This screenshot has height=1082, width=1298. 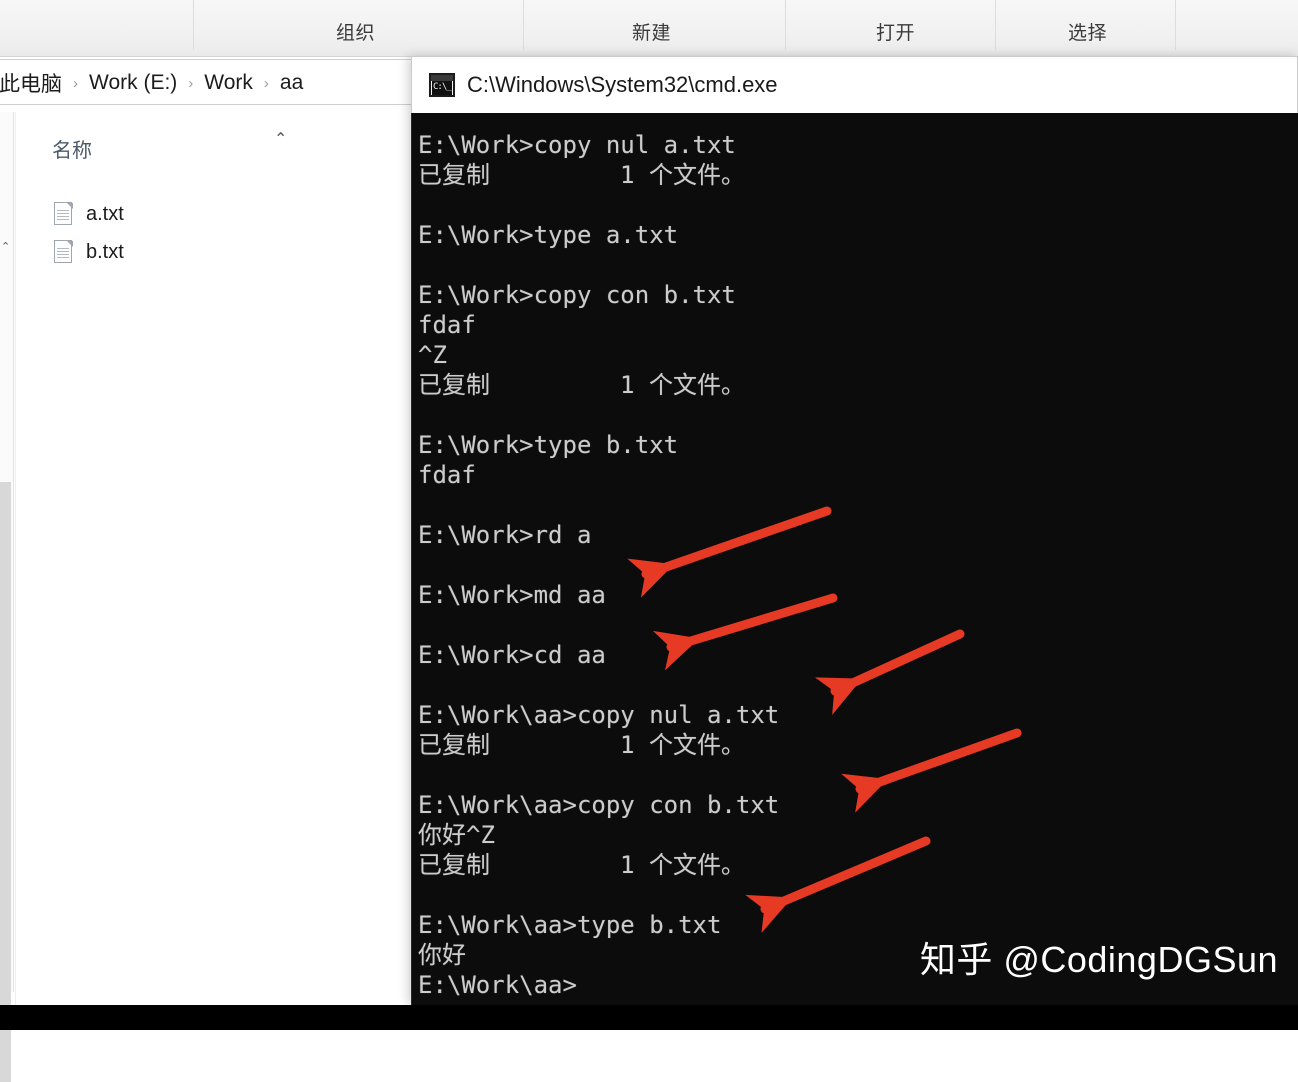 What do you see at coordinates (291, 83) in the screenshot?
I see `breadcrumb-item-aa: aa` at bounding box center [291, 83].